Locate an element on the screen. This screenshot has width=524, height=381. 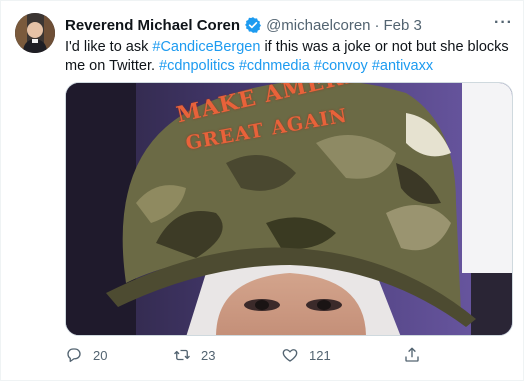
author-name: Reverend Michael Coren is located at coordinates (152, 25).